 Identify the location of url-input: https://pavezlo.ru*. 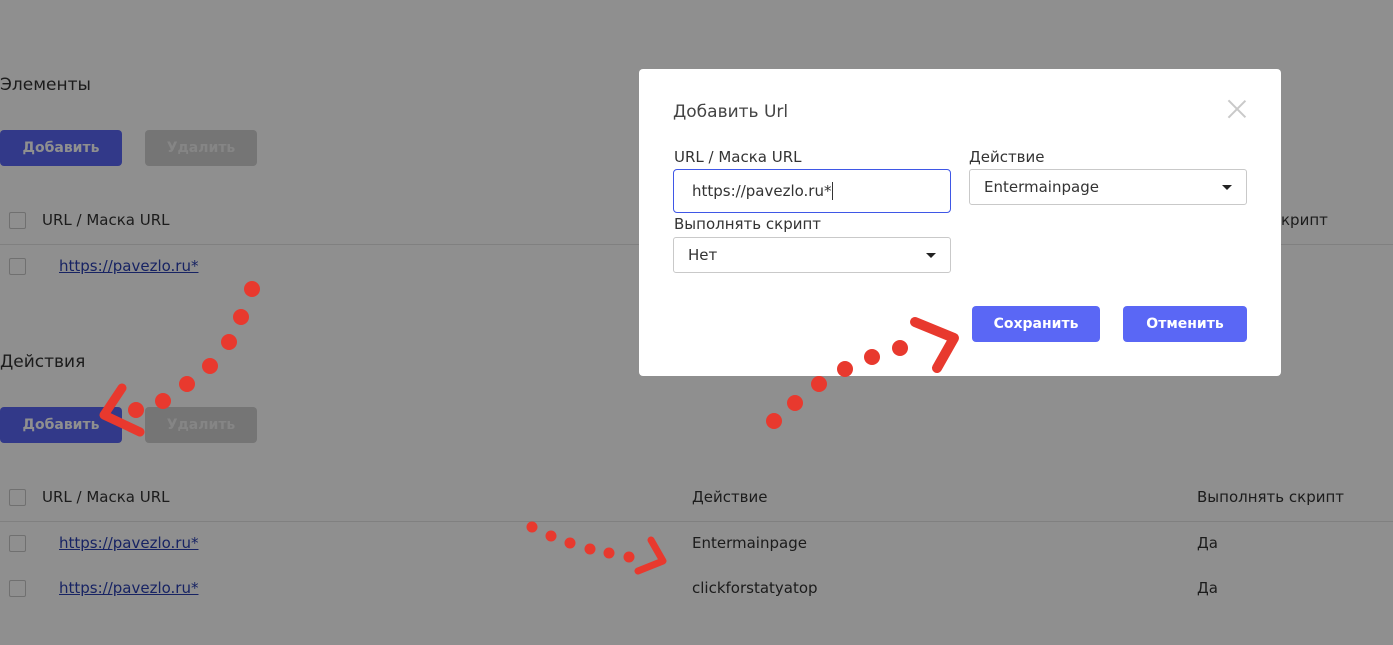
(812, 191).